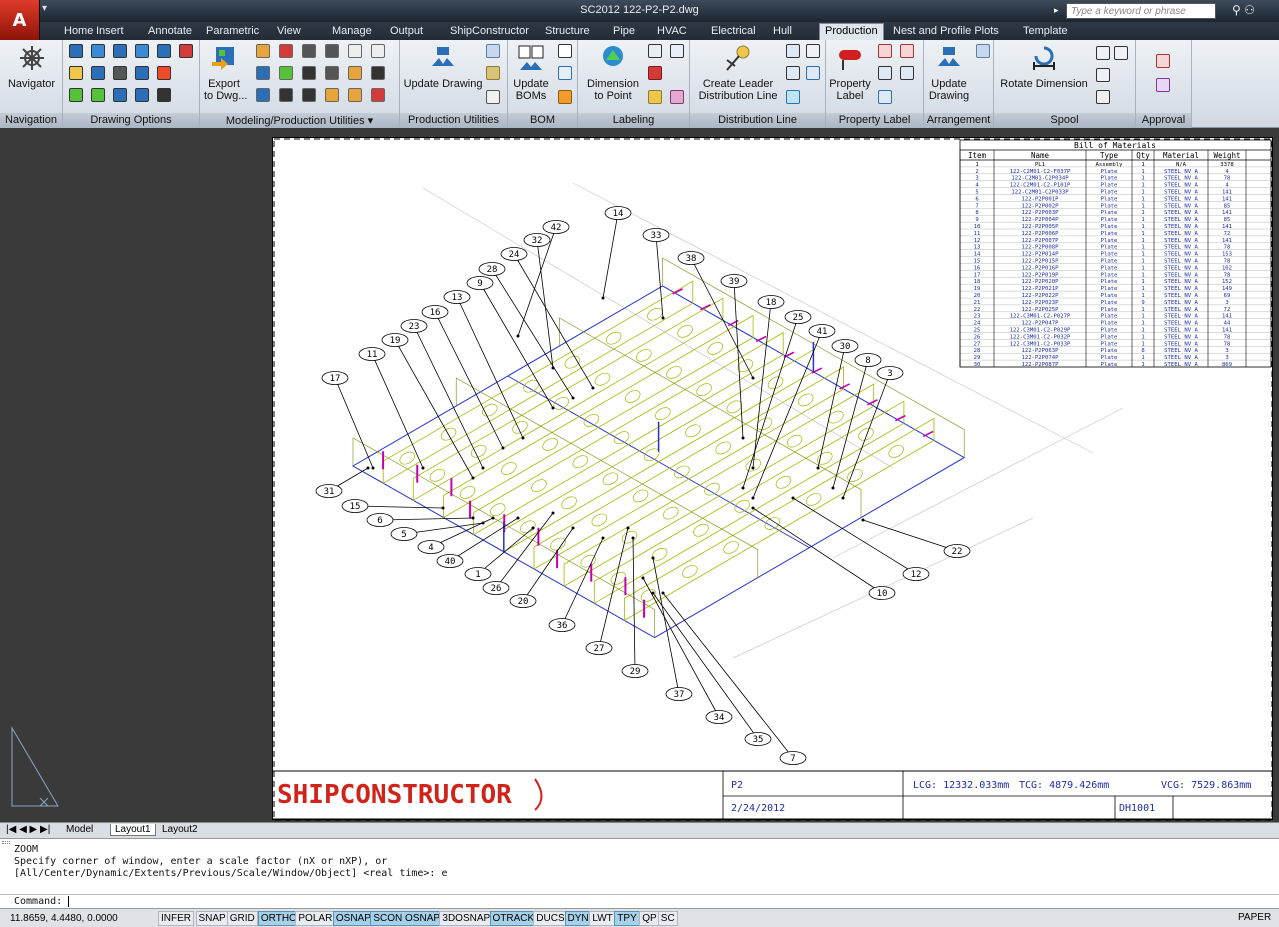 This screenshot has height=927, width=1279. What do you see at coordinates (949, 73) in the screenshot?
I see `update-drawing-arrangement-button: Update Drawing` at bounding box center [949, 73].